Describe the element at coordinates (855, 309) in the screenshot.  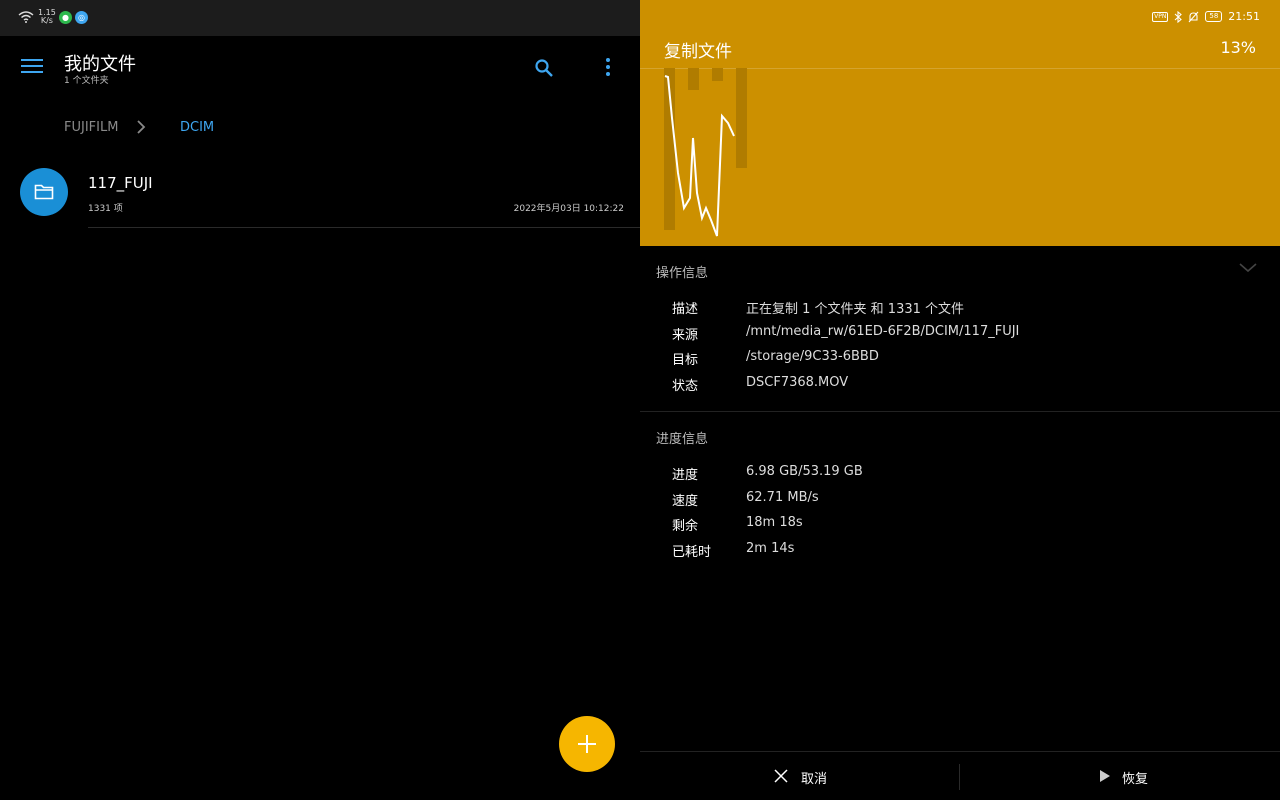
I see `op-value-description: 正在复制 1 个文件夹 和 1331 个文件` at that location.